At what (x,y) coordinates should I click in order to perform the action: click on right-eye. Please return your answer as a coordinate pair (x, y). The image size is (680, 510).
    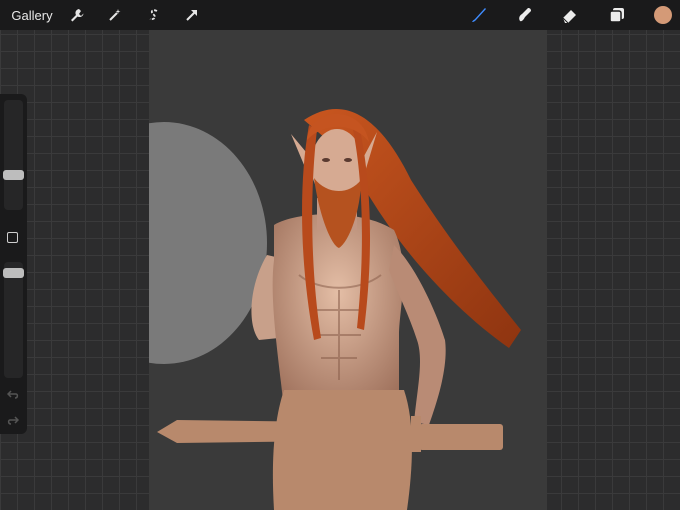
    Looking at the image, I should click on (348, 160).